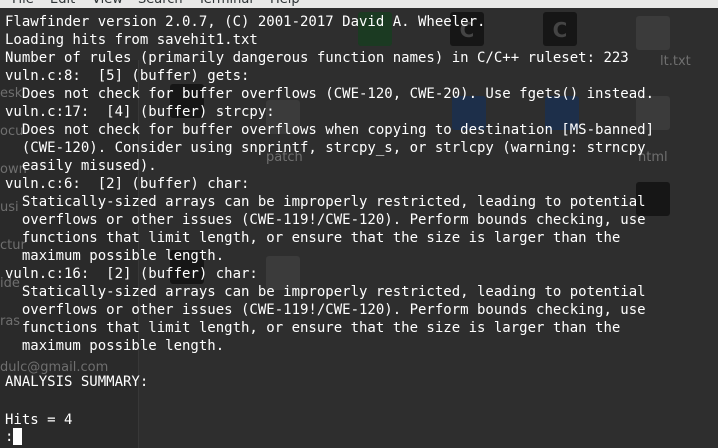 Image resolution: width=718 pixels, height=448 pixels. I want to click on pager-prompt: :, so click(14, 437).